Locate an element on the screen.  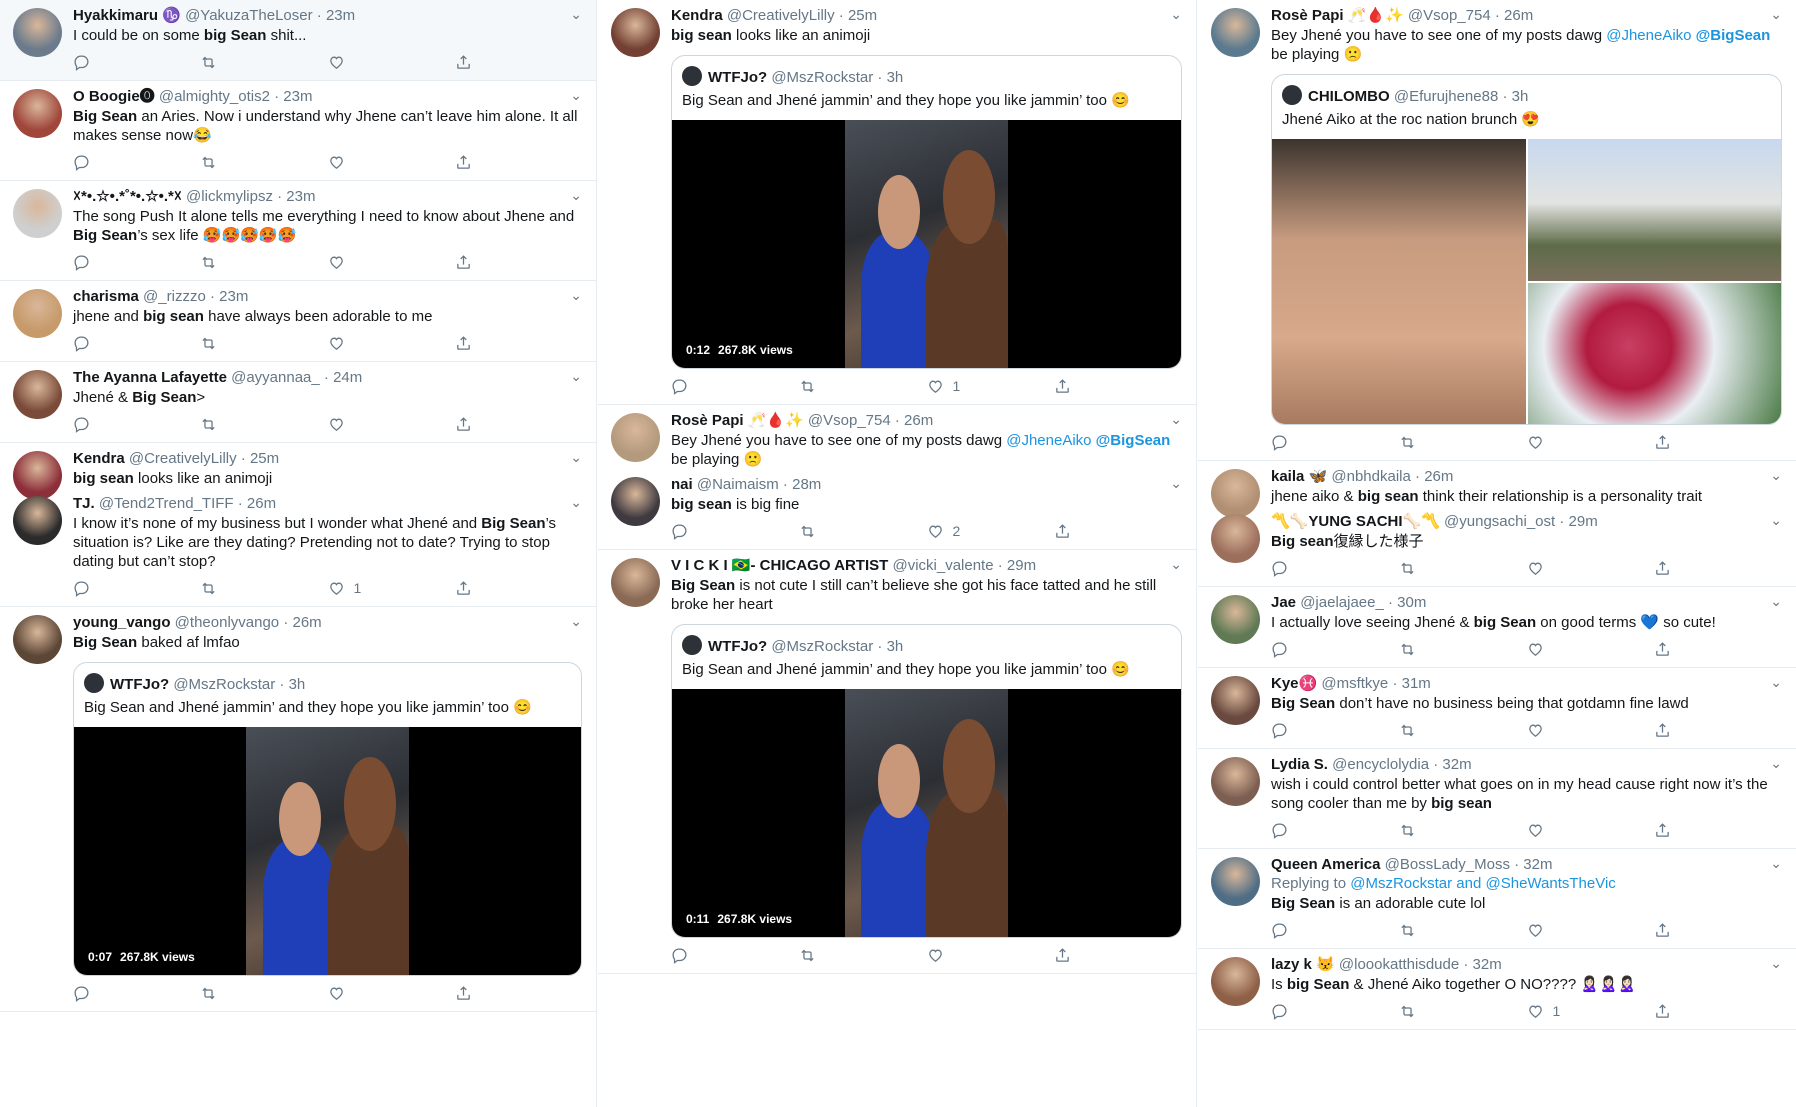
mention-link: @BigSean is located at coordinates (1133, 440).